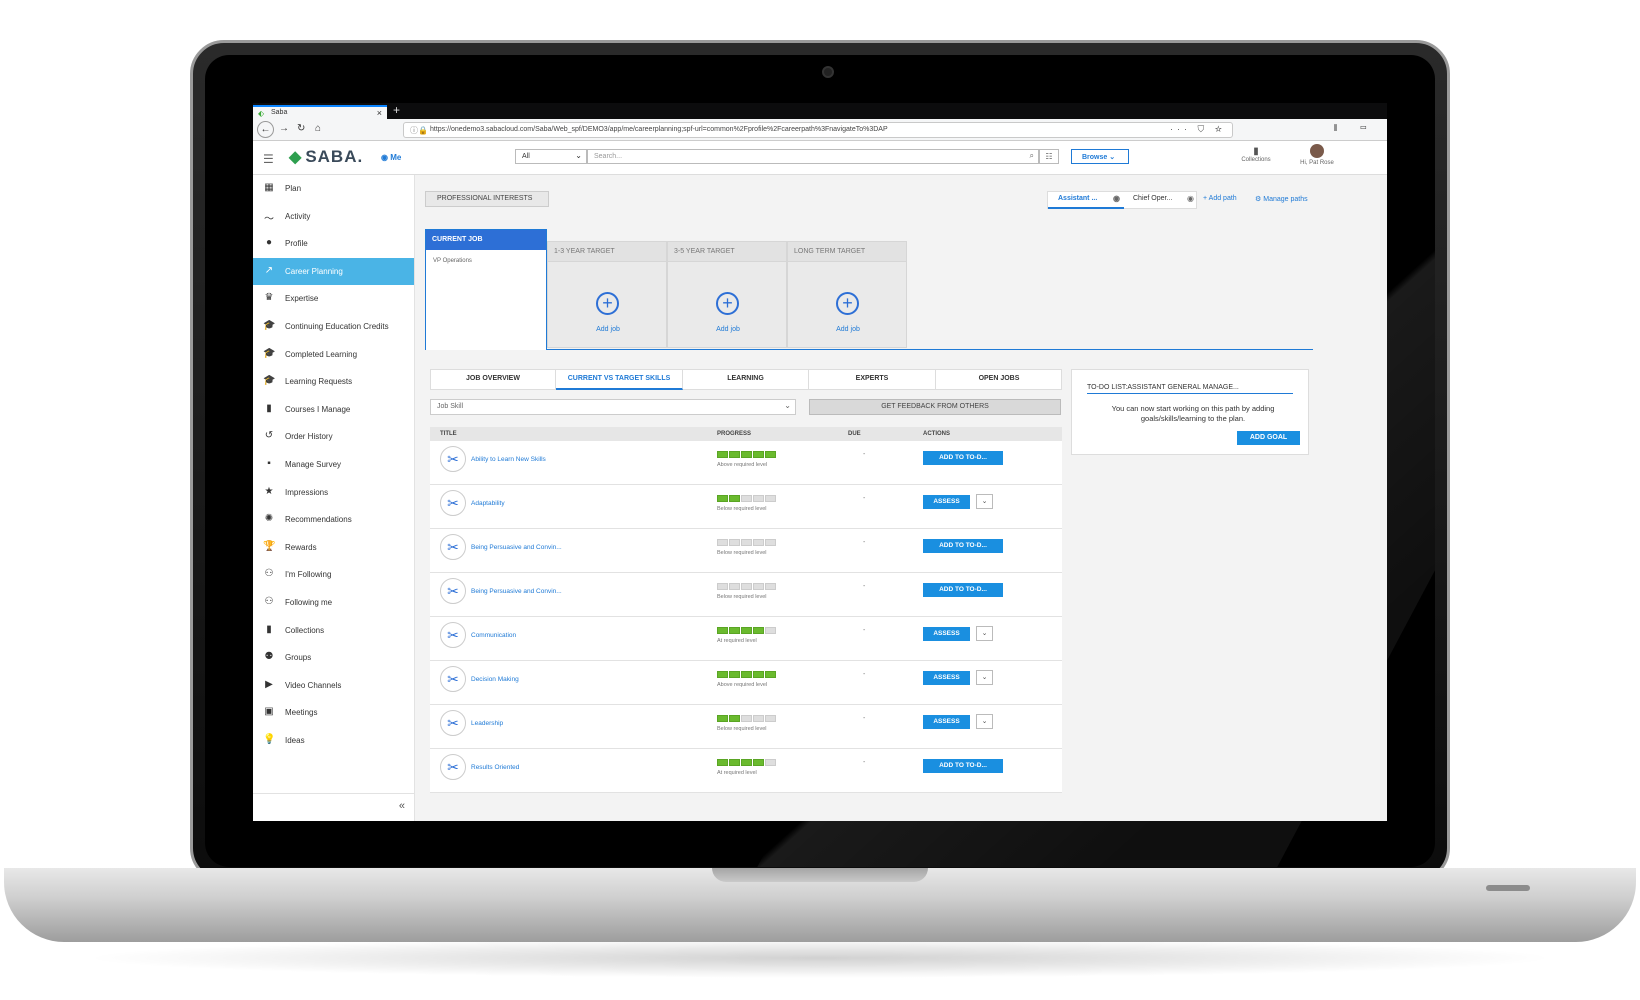 The width and height of the screenshot is (1640, 1000). What do you see at coordinates (268, 159) in the screenshot?
I see `menu-icon: ☰` at bounding box center [268, 159].